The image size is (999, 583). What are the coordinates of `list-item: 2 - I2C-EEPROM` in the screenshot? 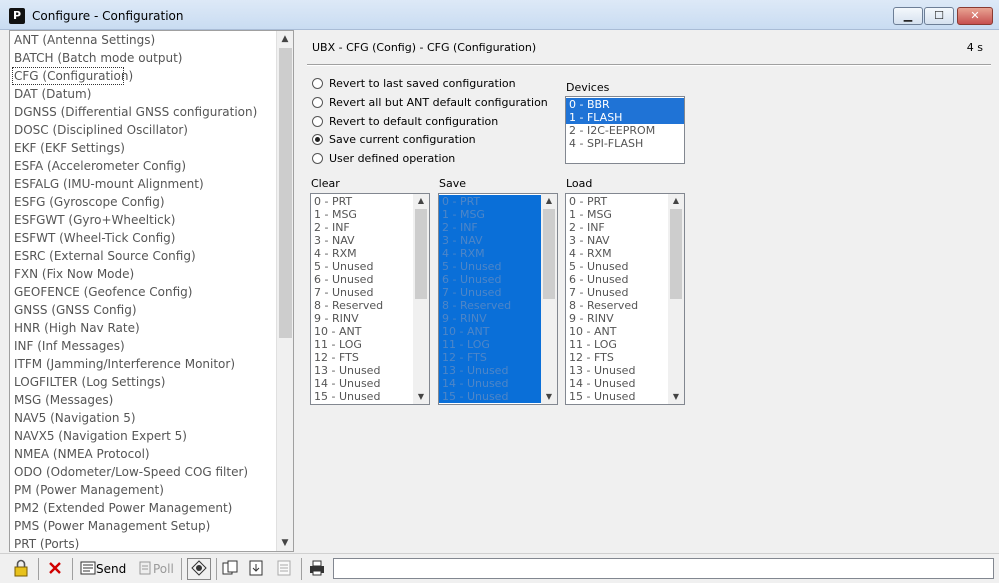 It's located at (625, 130).